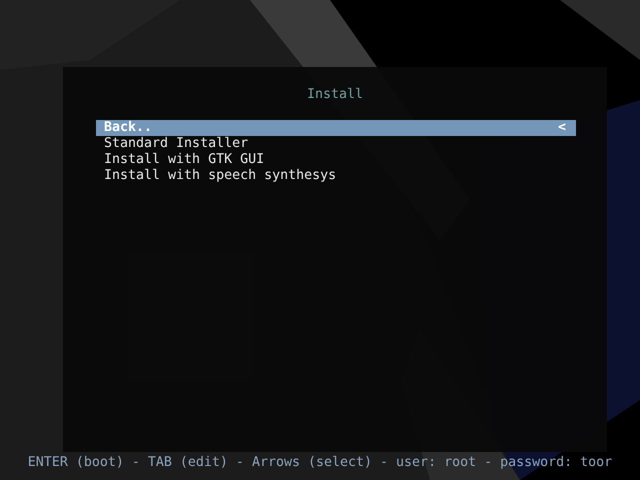  Describe the element at coordinates (336, 176) in the screenshot. I see `menu-item: Install with speech synthesys` at that location.